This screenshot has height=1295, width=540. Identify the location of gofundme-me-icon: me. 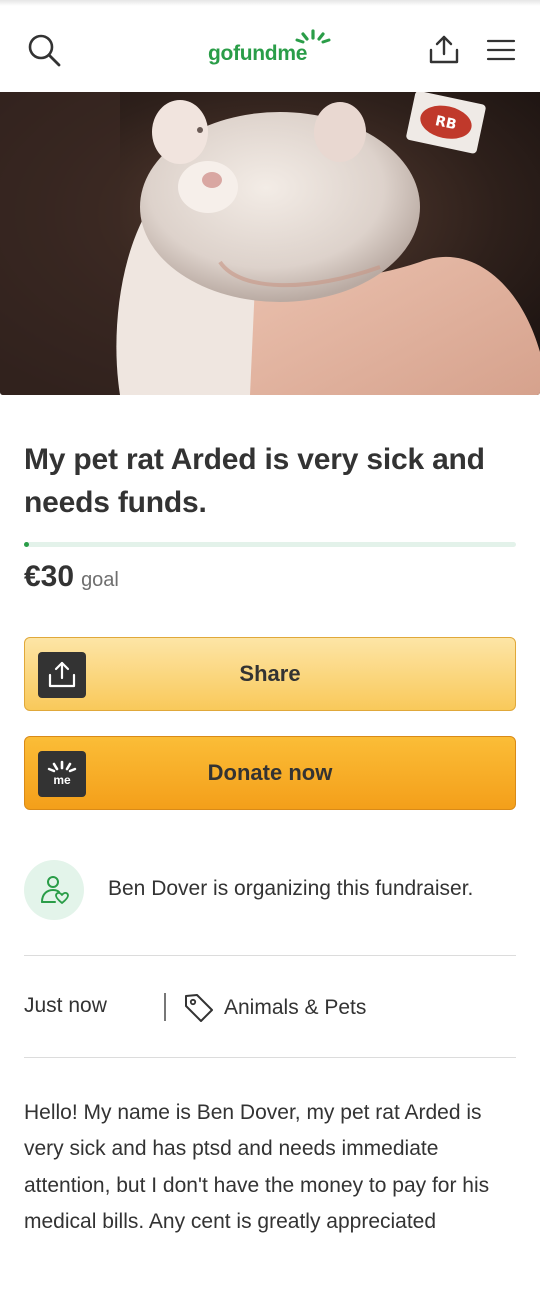
(62, 773).